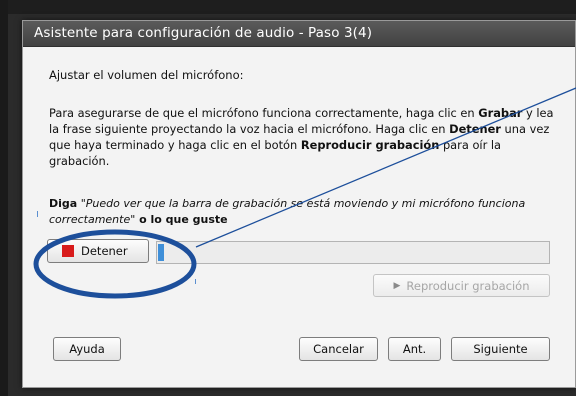 The height and width of the screenshot is (396, 576). I want to click on play-recording-button: ▶ Reproducir grabación, so click(461, 285).